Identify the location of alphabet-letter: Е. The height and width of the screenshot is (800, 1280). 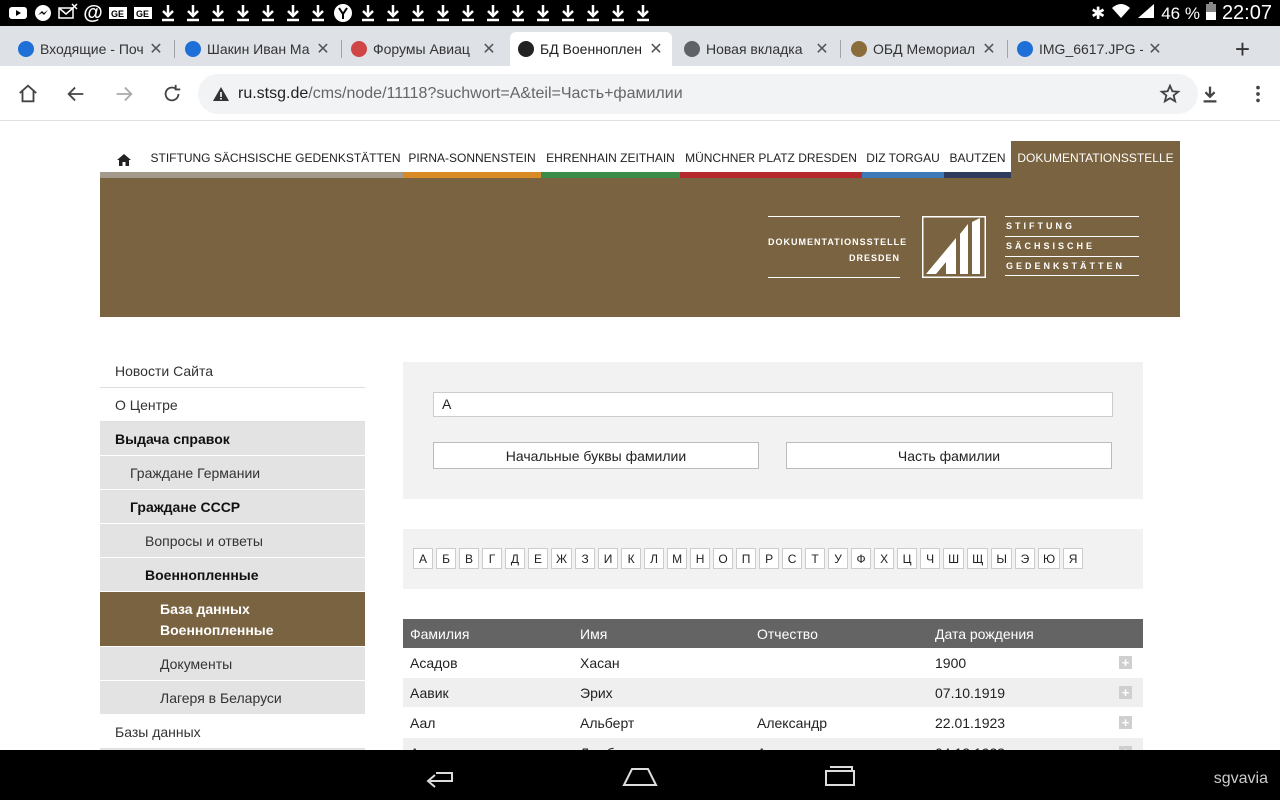
(538, 558).